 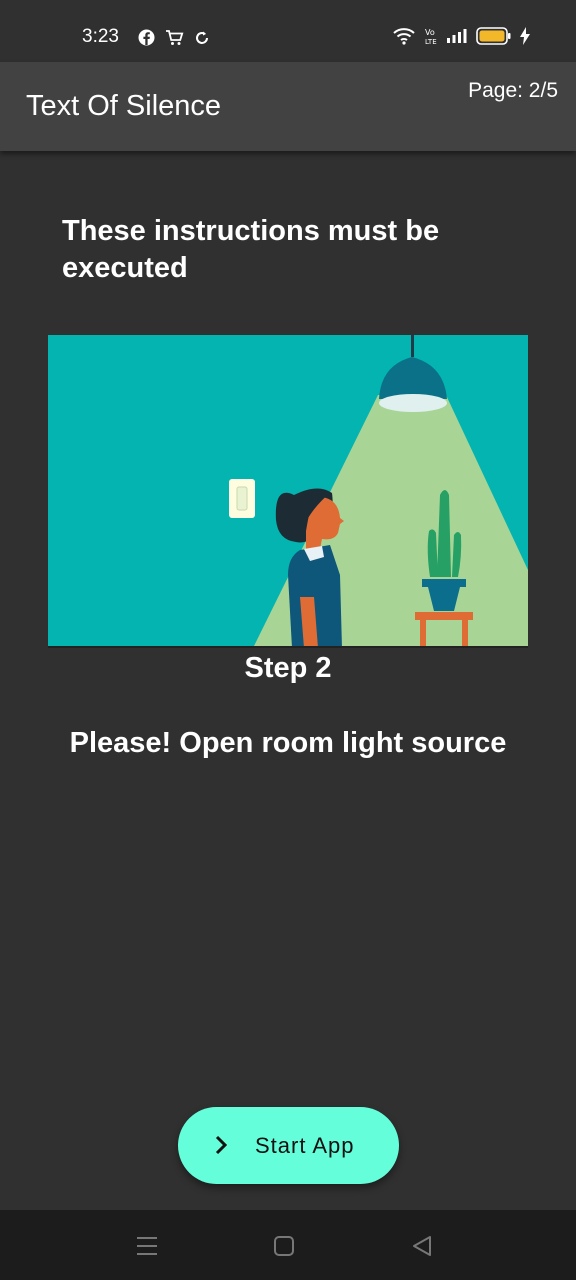 I want to click on back-icon, so click(x=422, y=1246).